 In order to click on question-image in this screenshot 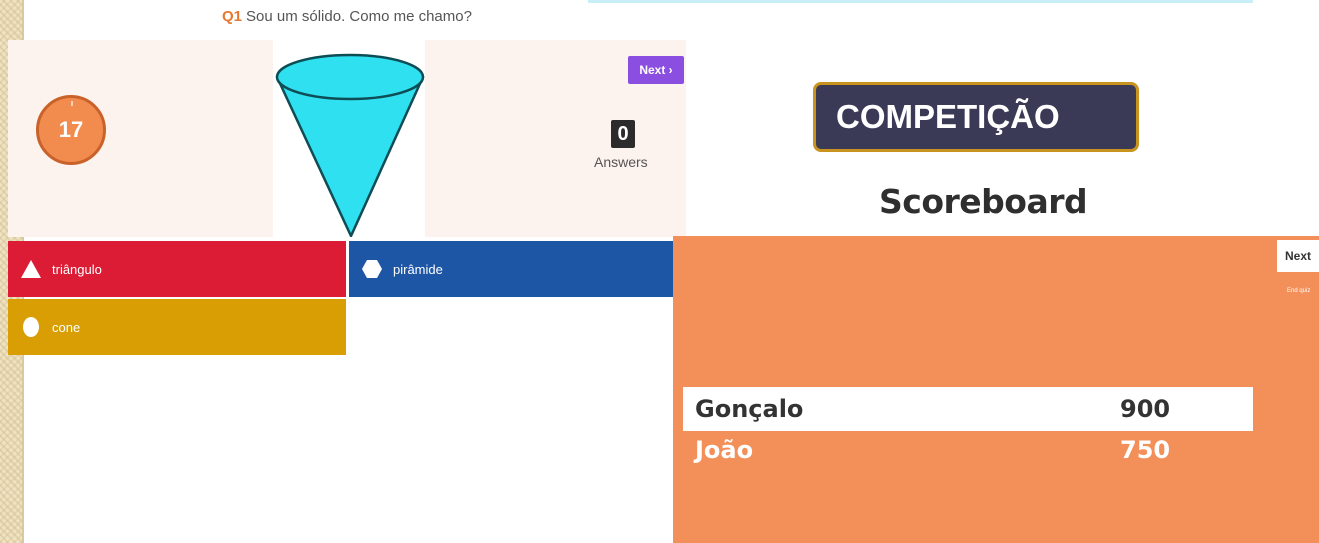, I will do `click(349, 139)`.